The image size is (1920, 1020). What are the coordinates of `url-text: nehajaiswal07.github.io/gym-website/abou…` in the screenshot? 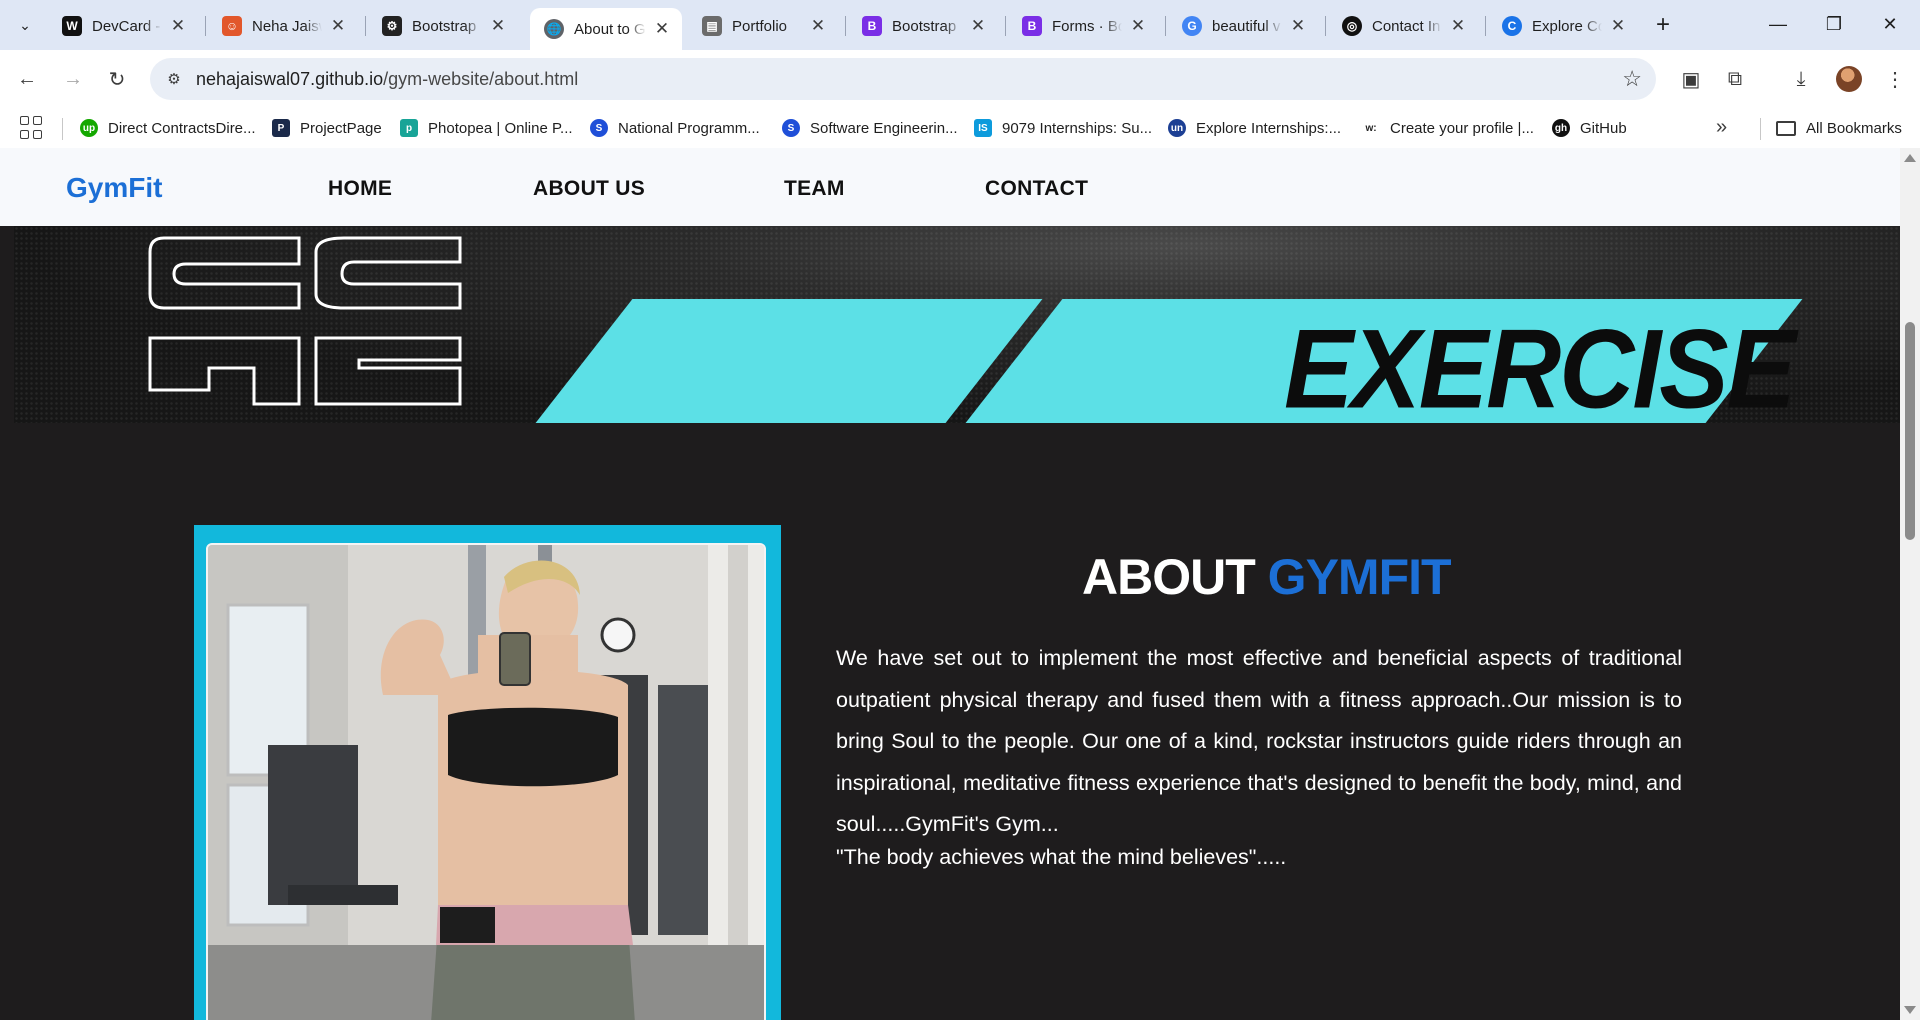 It's located at (387, 79).